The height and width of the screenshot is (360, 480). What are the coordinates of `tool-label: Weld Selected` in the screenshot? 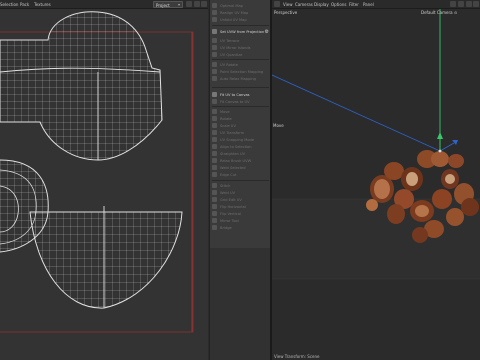 It's located at (233, 167).